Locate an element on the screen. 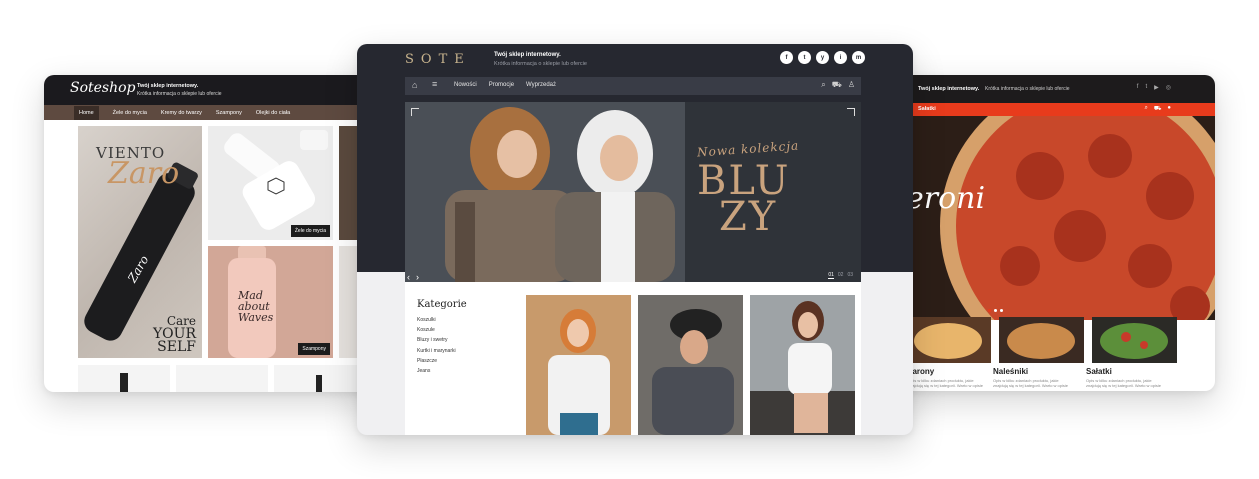  kategorie-title: Kategorie is located at coordinates (442, 304).